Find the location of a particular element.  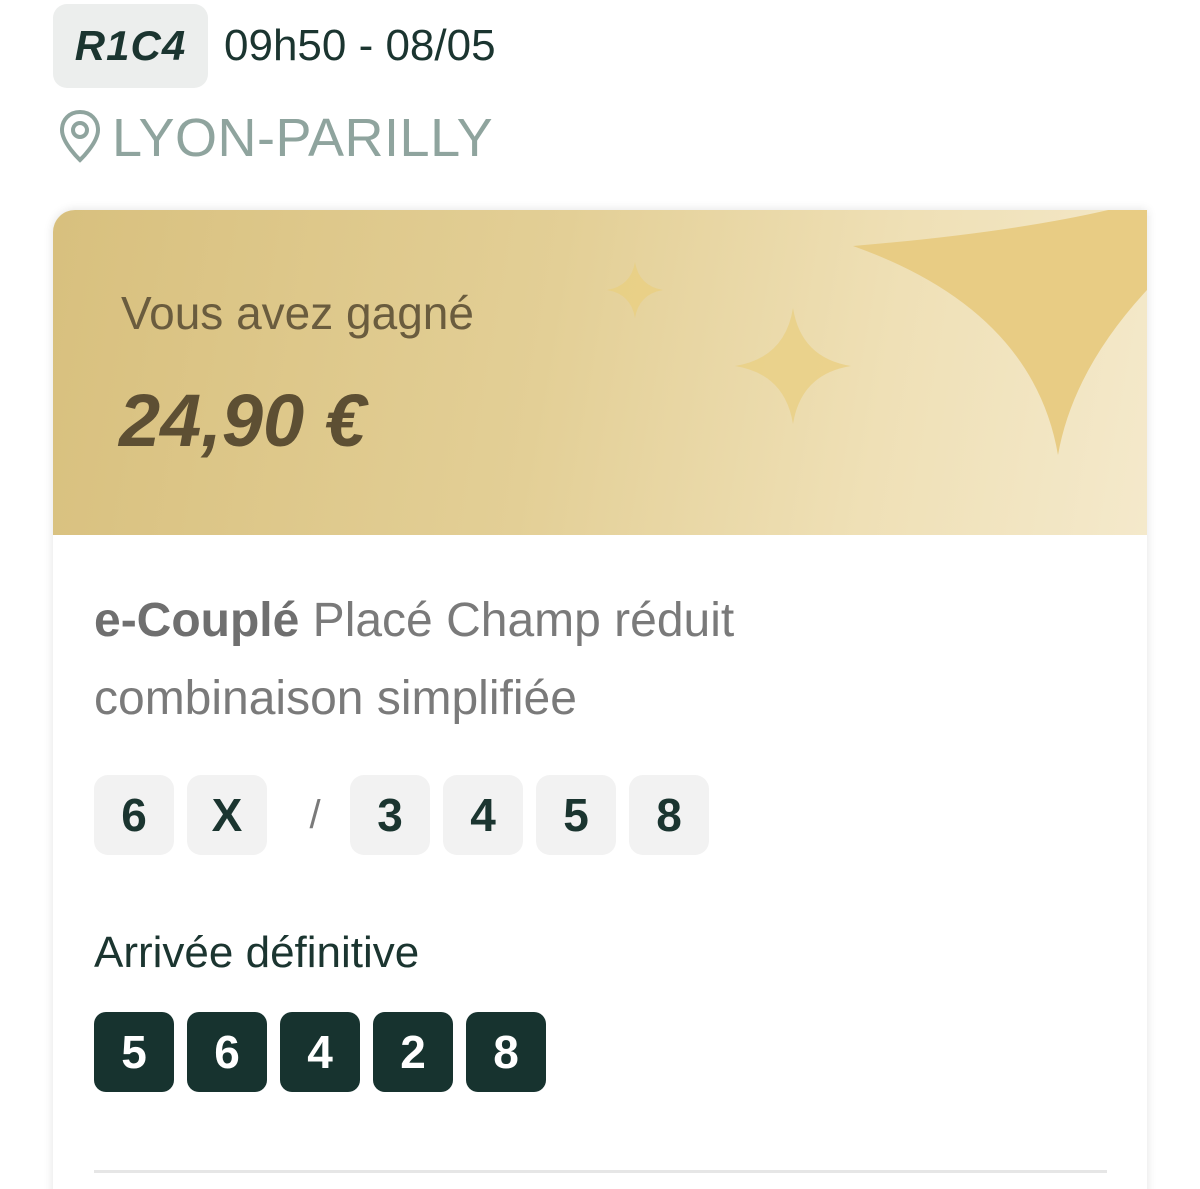

venue-name: LYON-PARILLY is located at coordinates (303, 138).